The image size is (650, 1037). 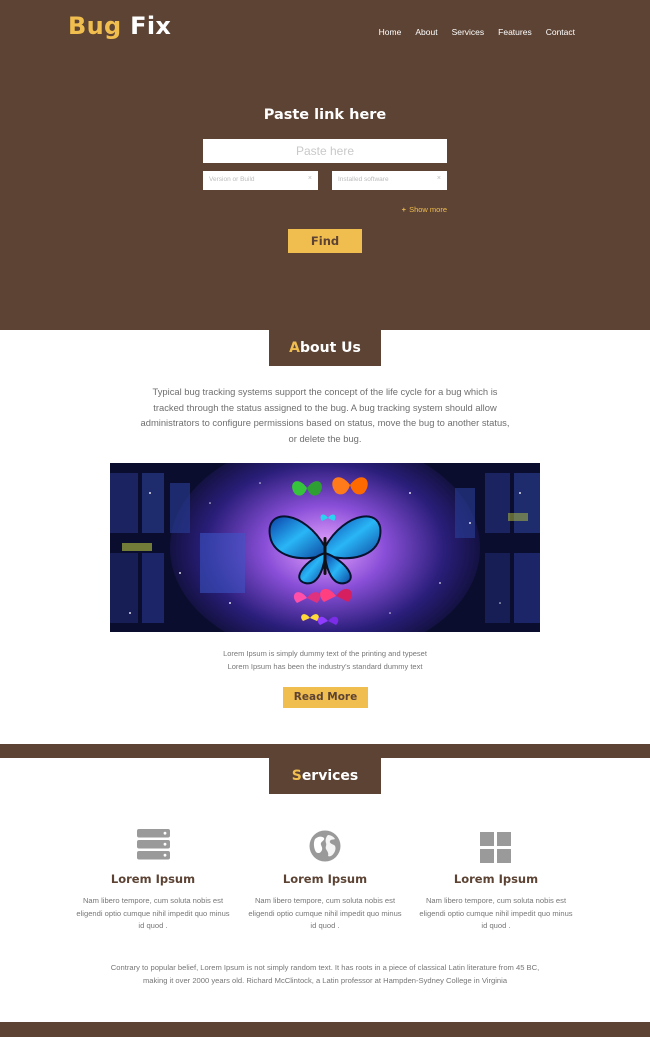 I want to click on nav-features: Features, so click(x=515, y=32).